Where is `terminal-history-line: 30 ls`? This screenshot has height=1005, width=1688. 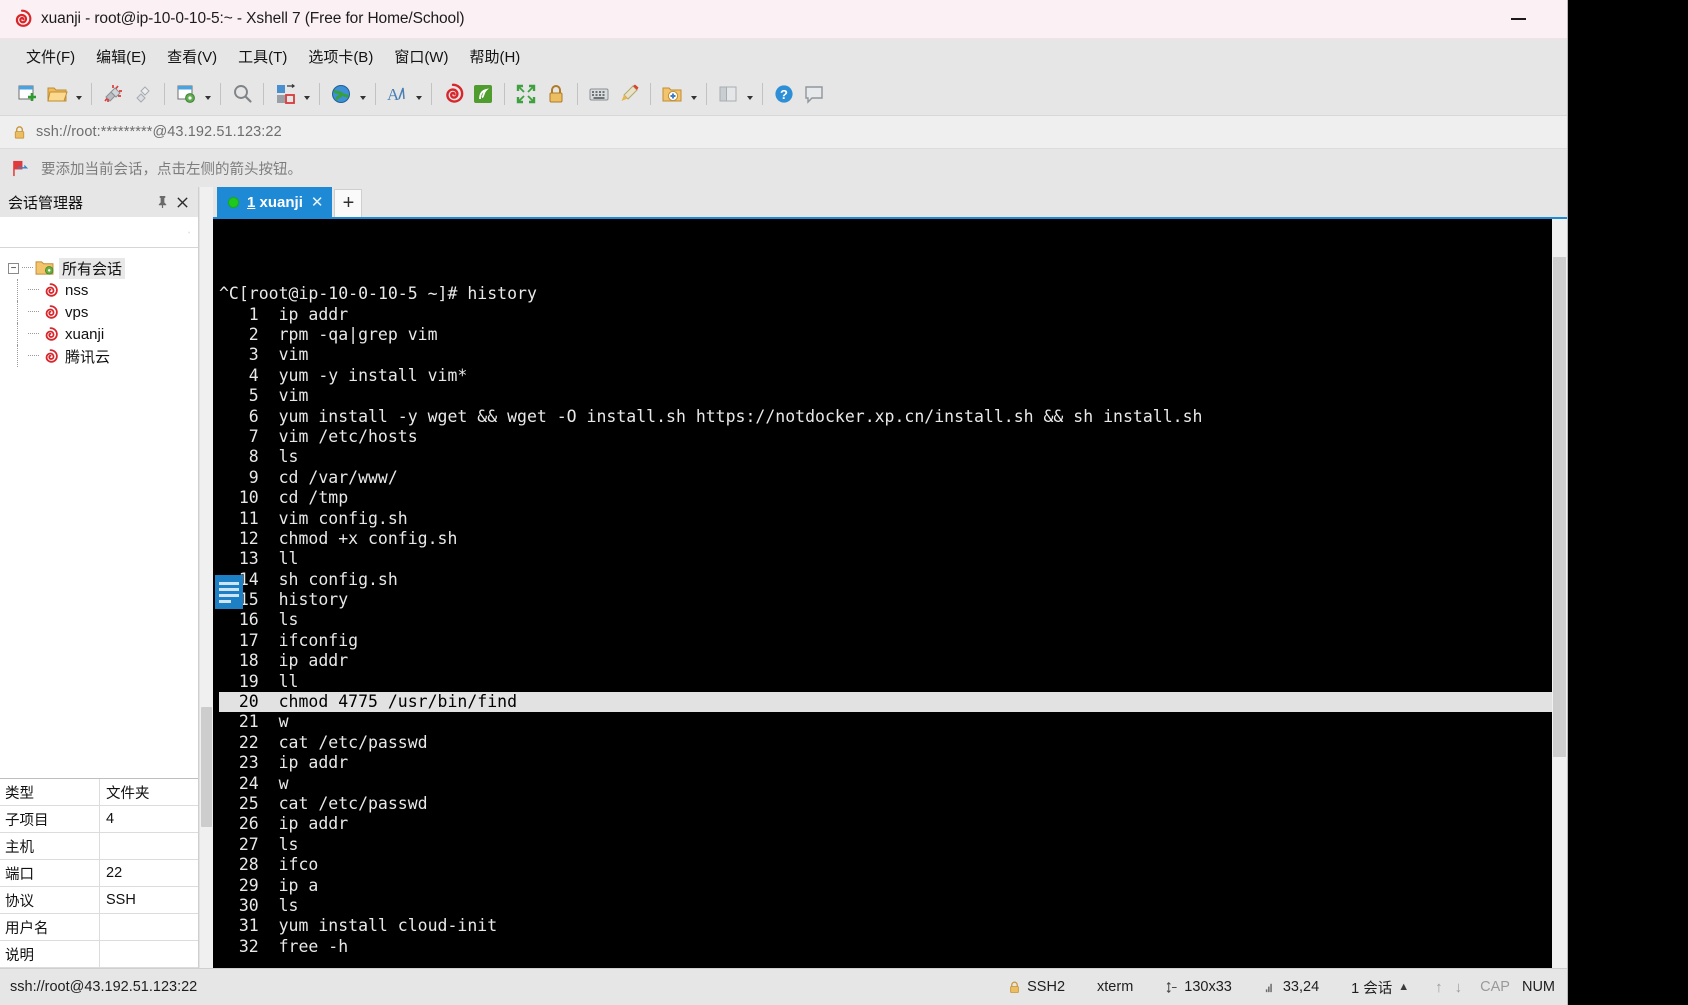
terminal-history-line: 30 ls is located at coordinates (885, 906).